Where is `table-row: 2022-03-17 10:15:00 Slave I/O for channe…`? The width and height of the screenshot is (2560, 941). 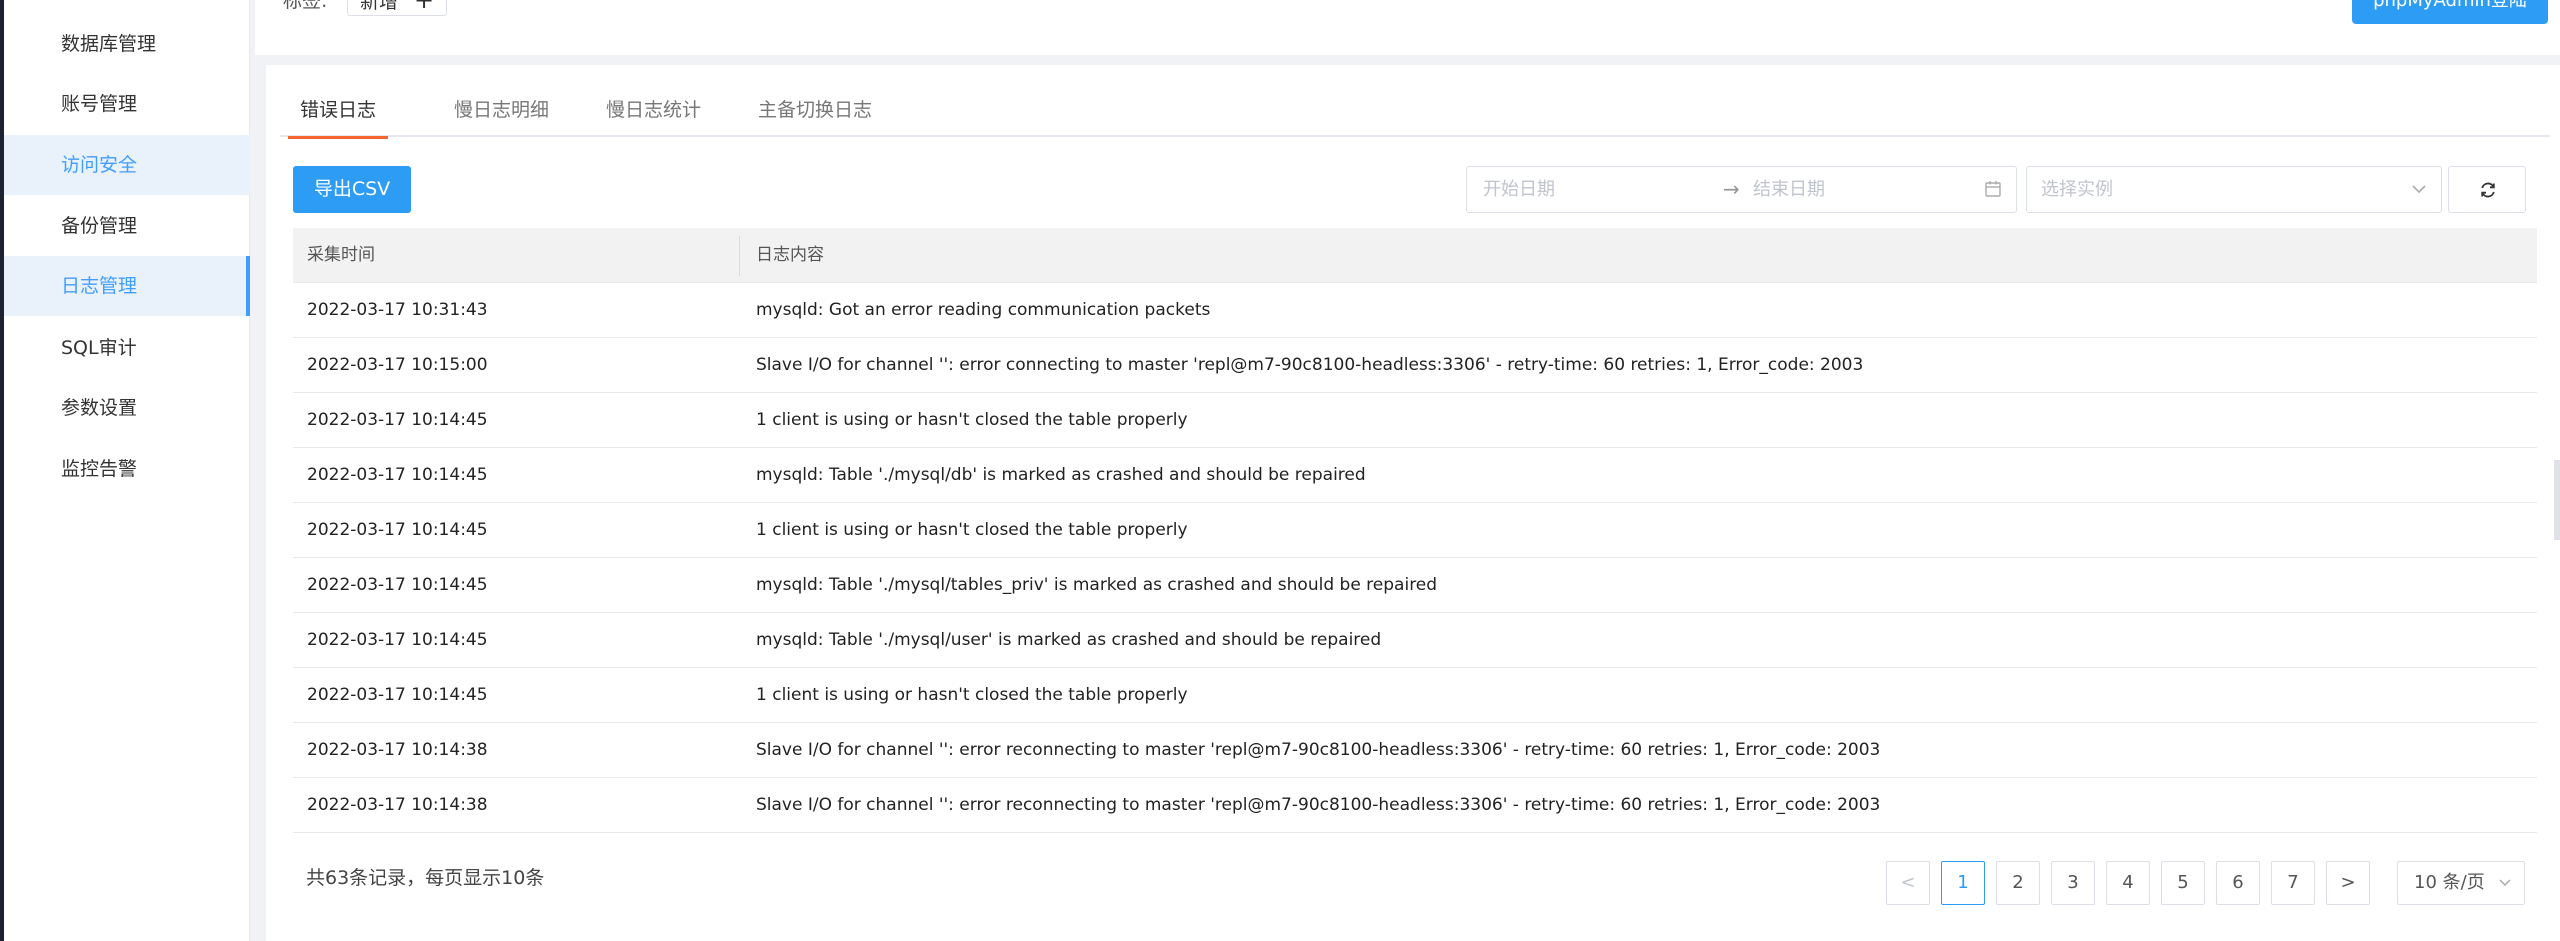 table-row: 2022-03-17 10:15:00 Slave I/O for channe… is located at coordinates (1415, 365).